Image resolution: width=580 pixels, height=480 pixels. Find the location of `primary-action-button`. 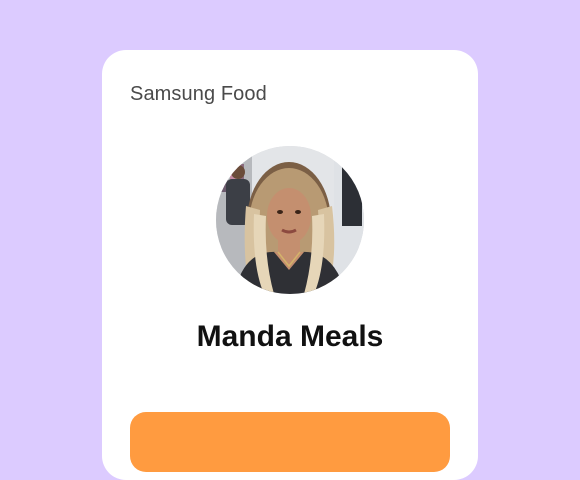

primary-action-button is located at coordinates (290, 442).